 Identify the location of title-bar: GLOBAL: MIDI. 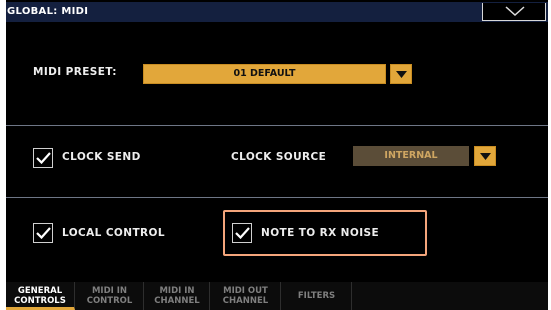
(277, 12).